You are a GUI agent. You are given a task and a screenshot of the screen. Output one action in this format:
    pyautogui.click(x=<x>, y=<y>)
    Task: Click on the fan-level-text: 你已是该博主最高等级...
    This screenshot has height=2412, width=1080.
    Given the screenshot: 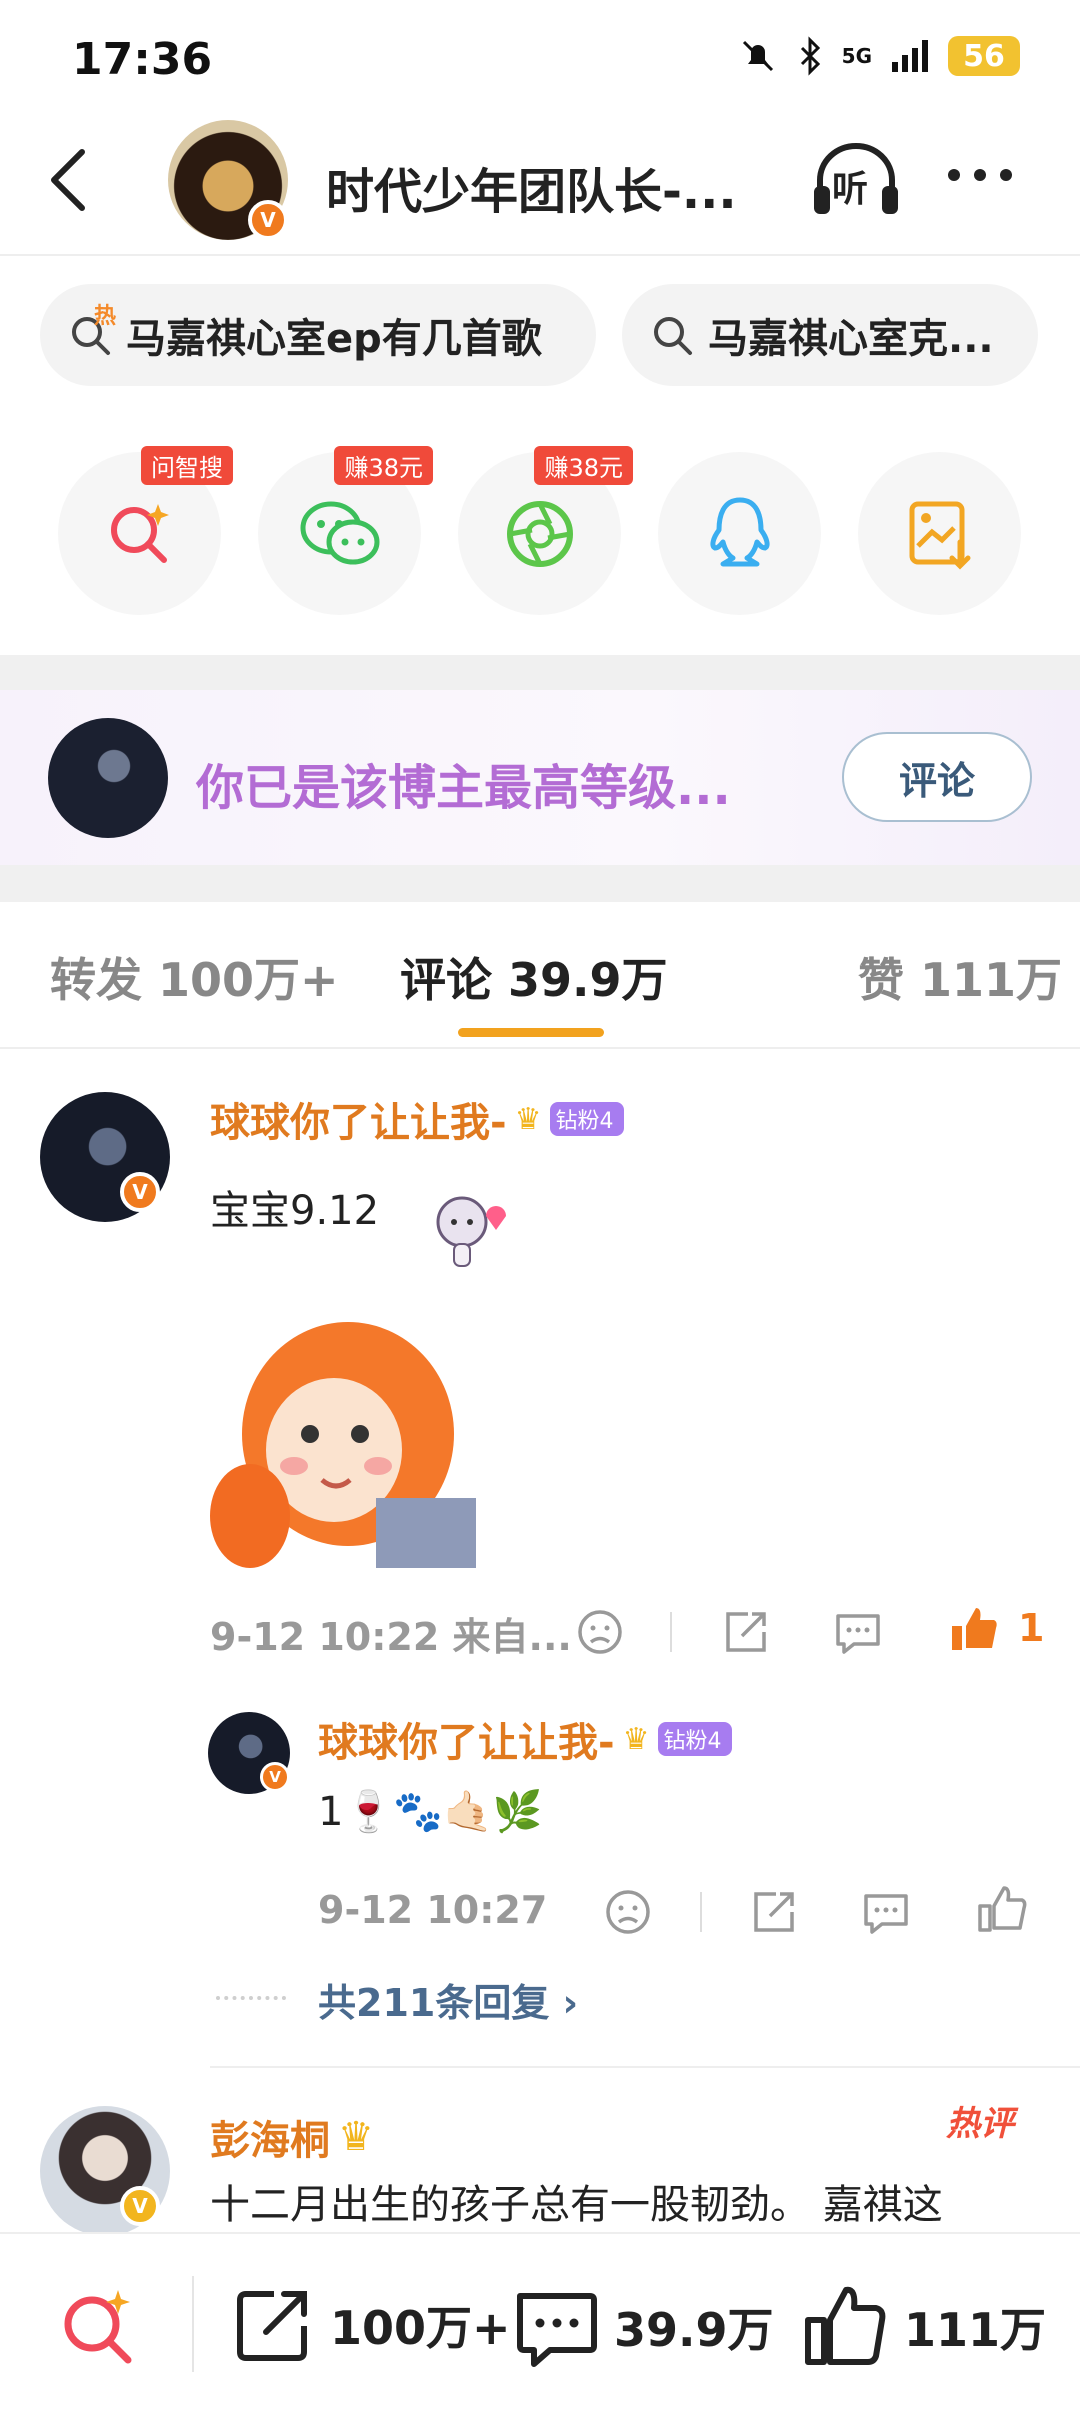 What is the action you would take?
    pyautogui.click(x=463, y=788)
    